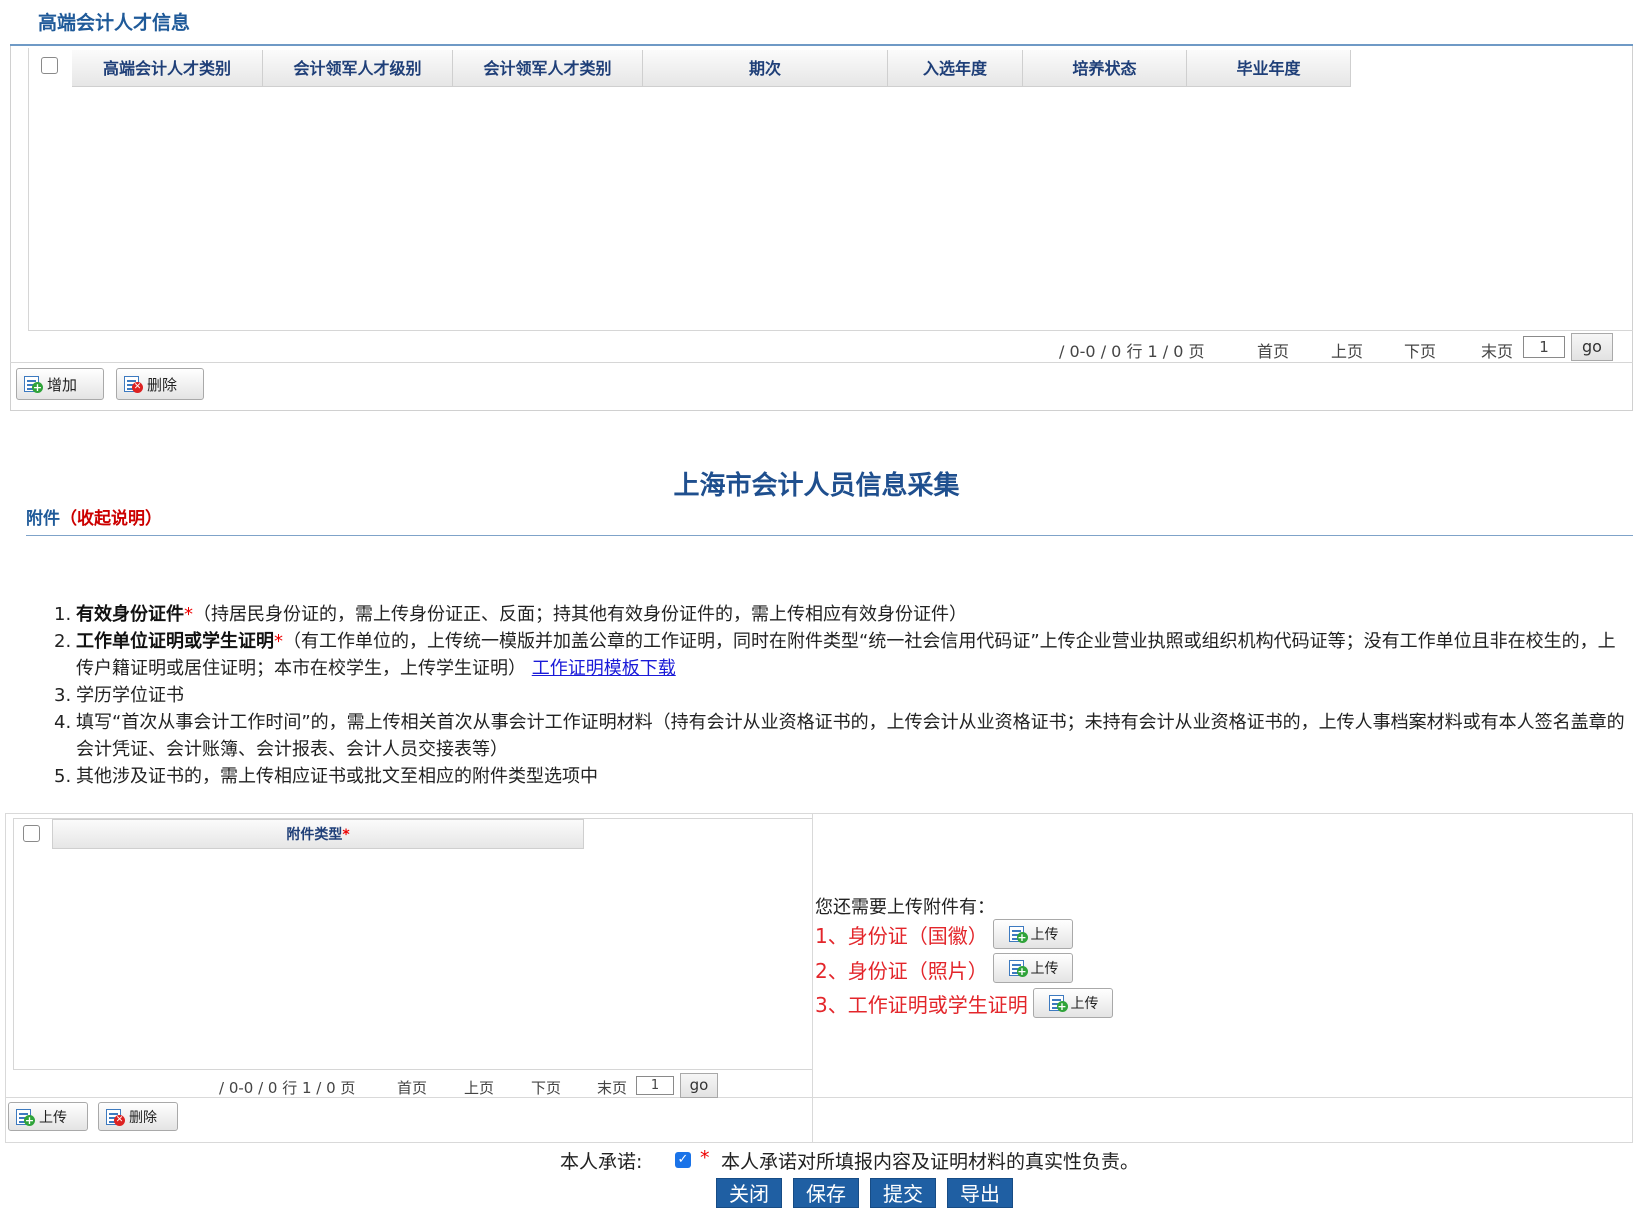  Describe the element at coordinates (167, 68) in the screenshot. I see `column-header-talent-type: 高端会计人才类别` at that location.